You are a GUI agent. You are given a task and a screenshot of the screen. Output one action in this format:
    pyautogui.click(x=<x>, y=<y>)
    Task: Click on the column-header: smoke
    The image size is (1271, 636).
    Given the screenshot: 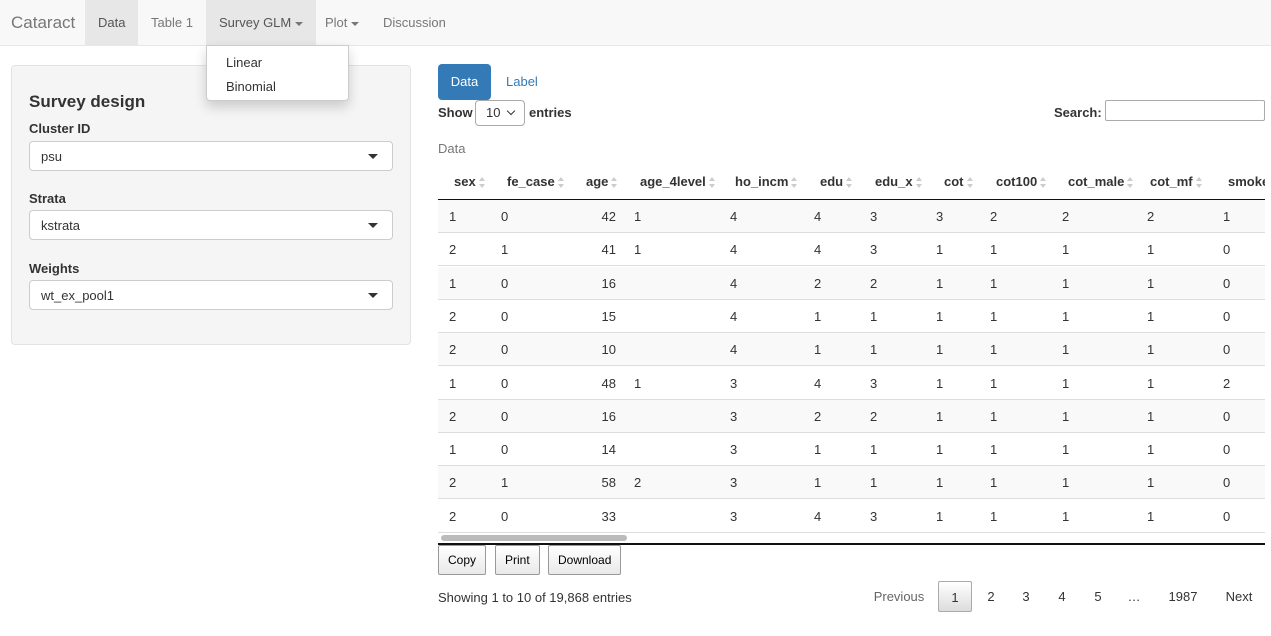 What is the action you would take?
    pyautogui.click(x=1246, y=181)
    